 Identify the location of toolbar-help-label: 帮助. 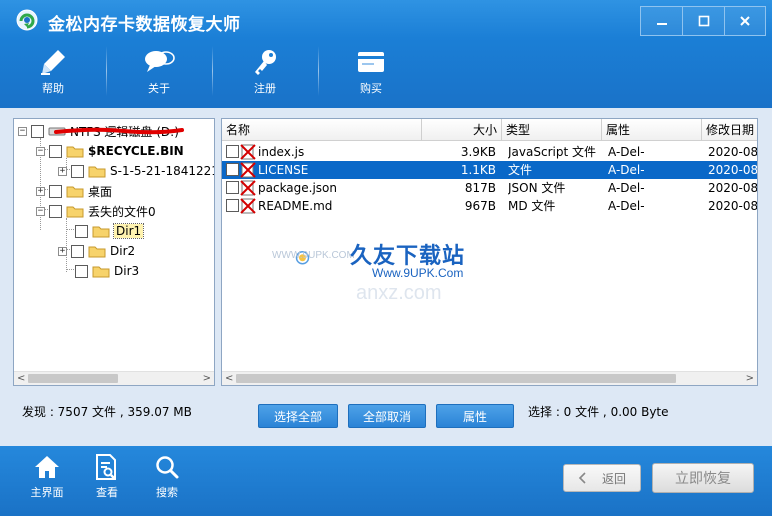
(53, 88).